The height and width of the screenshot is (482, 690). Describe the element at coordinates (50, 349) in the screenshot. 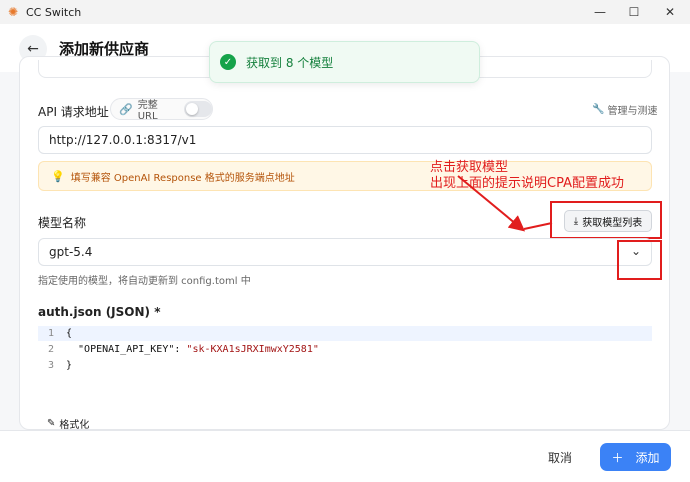

I see `line-number: 2` at that location.